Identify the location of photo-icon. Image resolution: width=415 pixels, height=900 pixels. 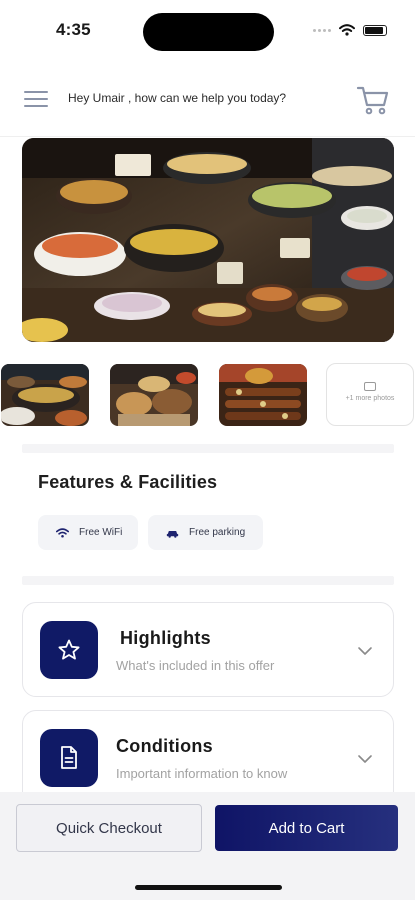
(370, 386).